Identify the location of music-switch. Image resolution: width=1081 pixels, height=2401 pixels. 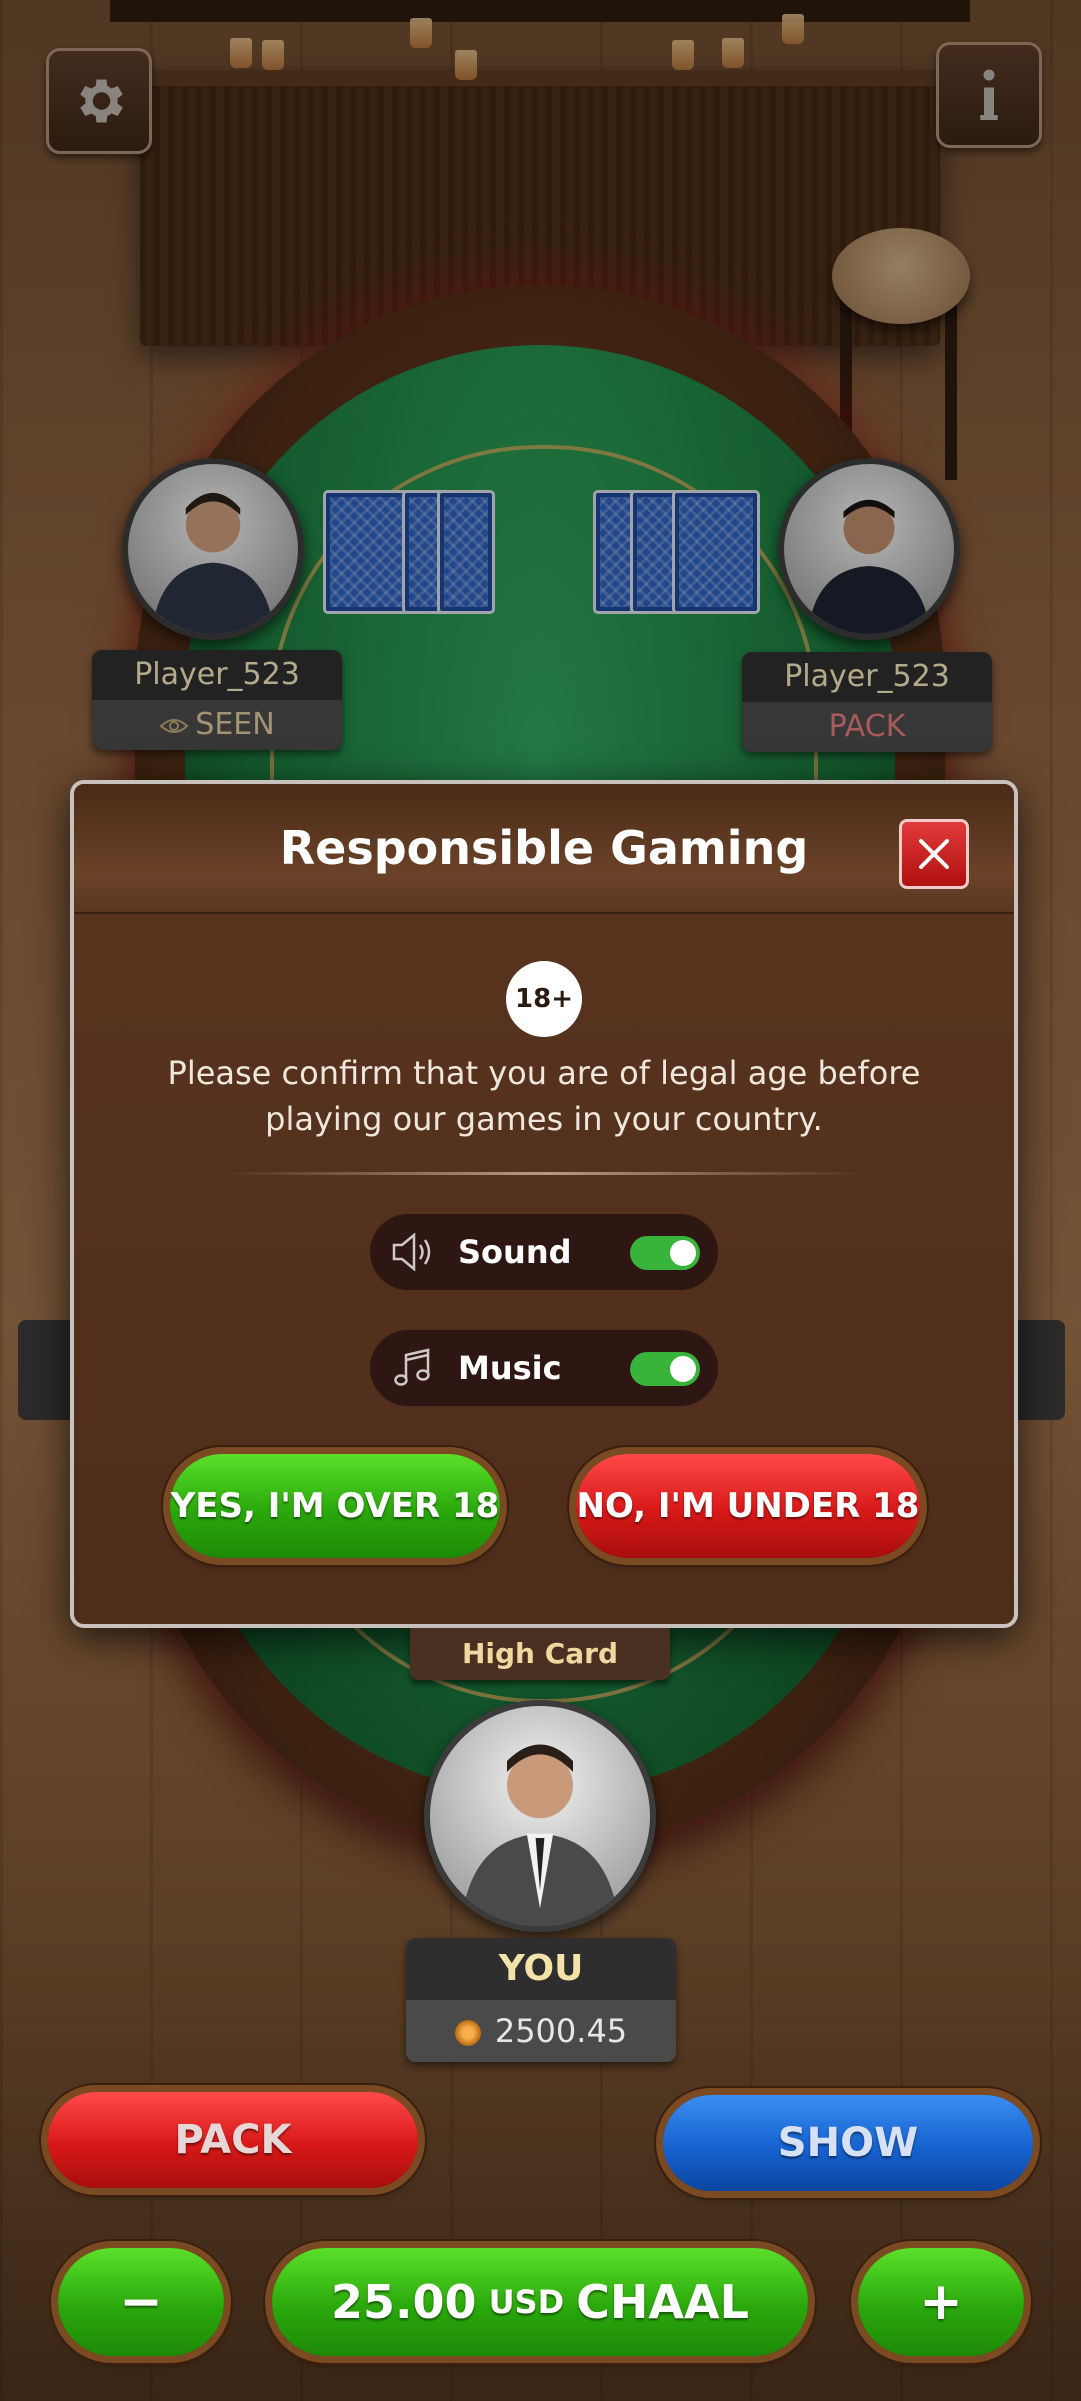
(665, 1369).